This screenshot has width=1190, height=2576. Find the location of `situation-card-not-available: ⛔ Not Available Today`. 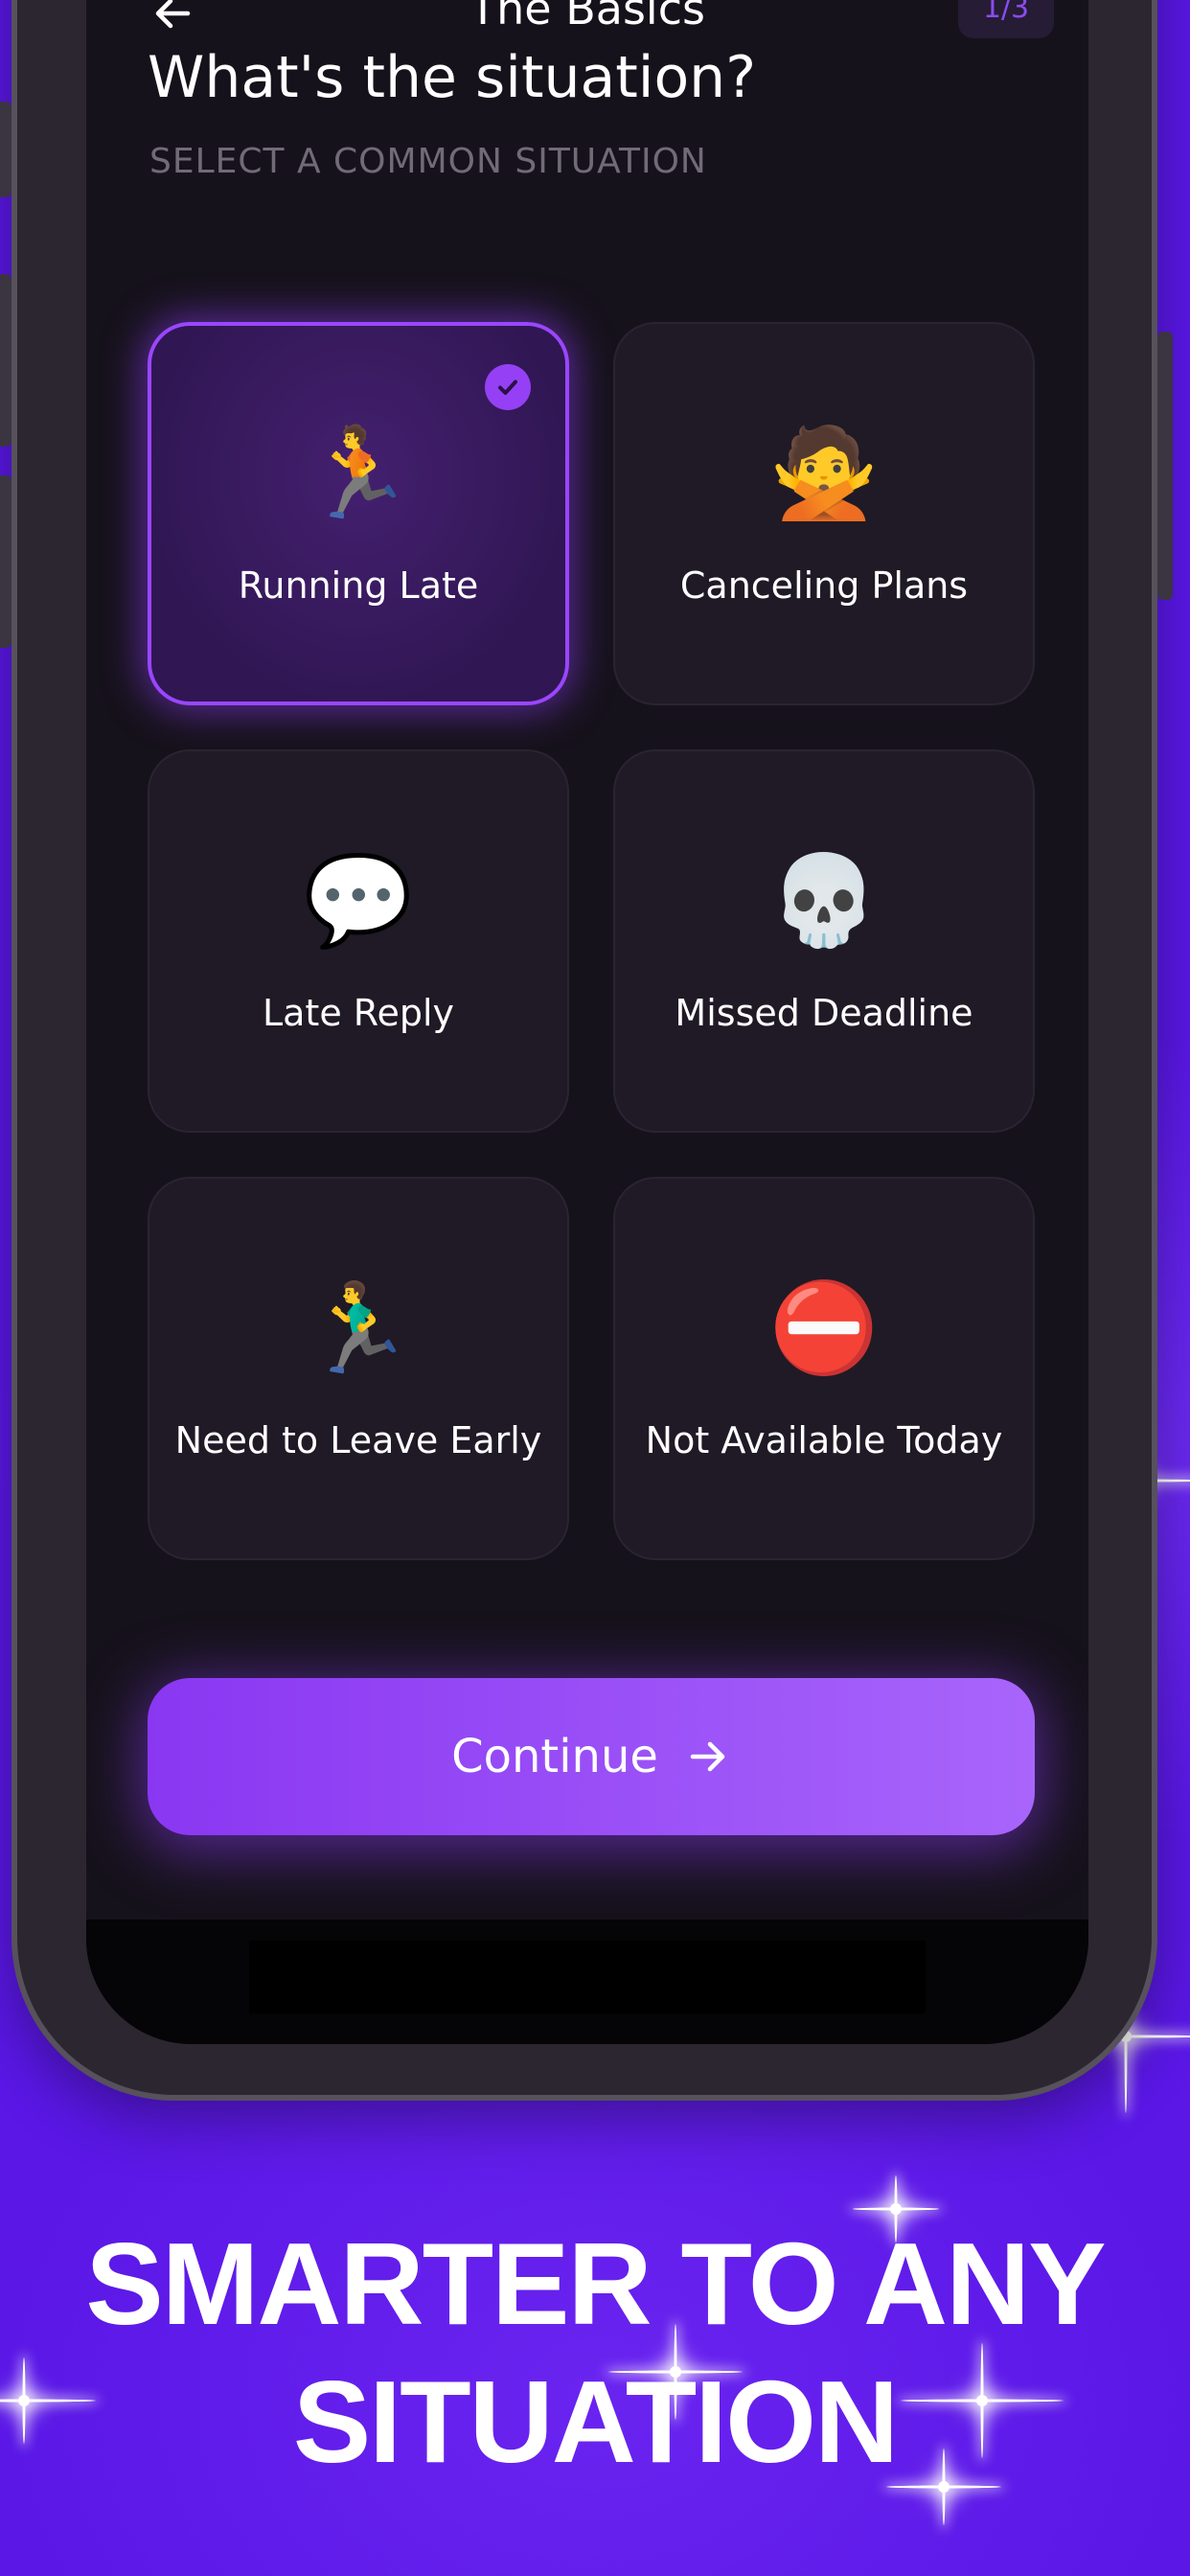

situation-card-not-available: ⛔ Not Available Today is located at coordinates (824, 1368).